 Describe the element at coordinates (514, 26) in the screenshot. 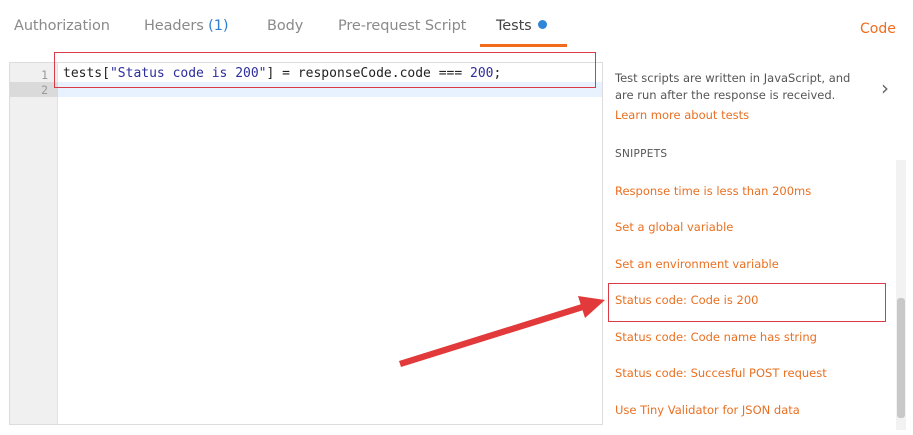

I see `tab-tests-label: Tests` at that location.